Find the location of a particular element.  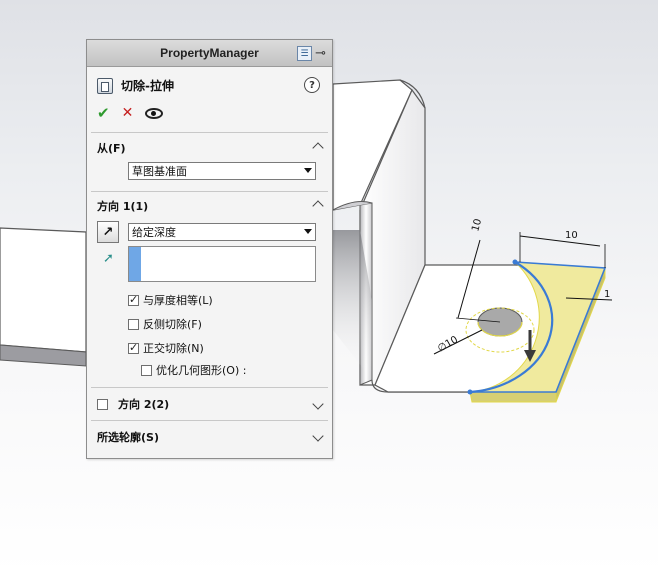

panel-title: PropertyManager is located at coordinates (209, 53).